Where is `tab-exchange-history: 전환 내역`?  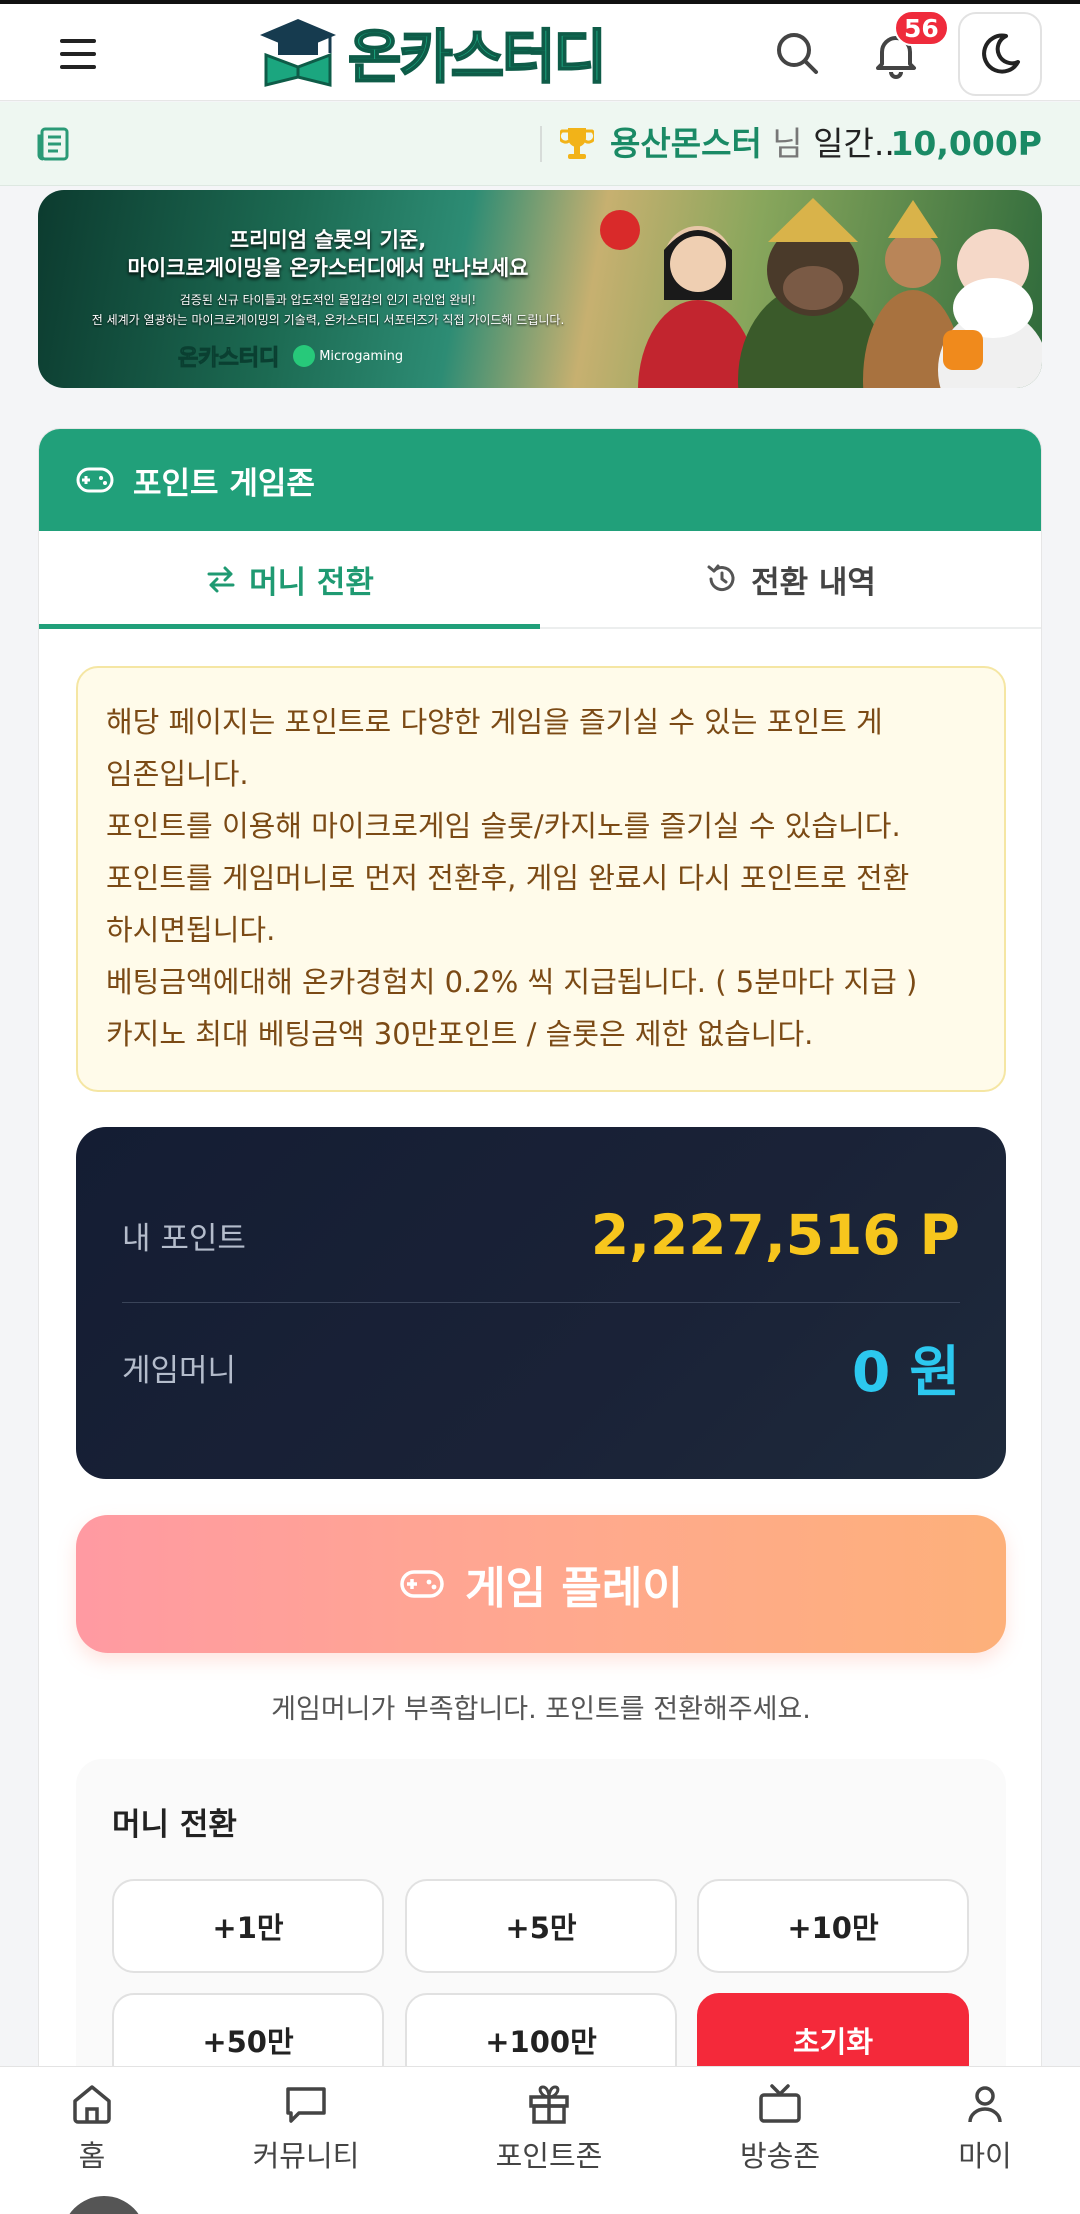
tab-exchange-history: 전환 내역 is located at coordinates (790, 579).